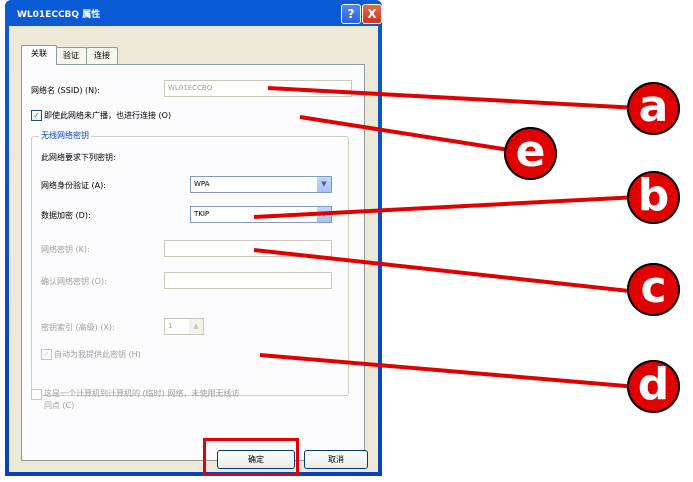 This screenshot has height=482, width=693. I want to click on callout-line-b, so click(446, 207).